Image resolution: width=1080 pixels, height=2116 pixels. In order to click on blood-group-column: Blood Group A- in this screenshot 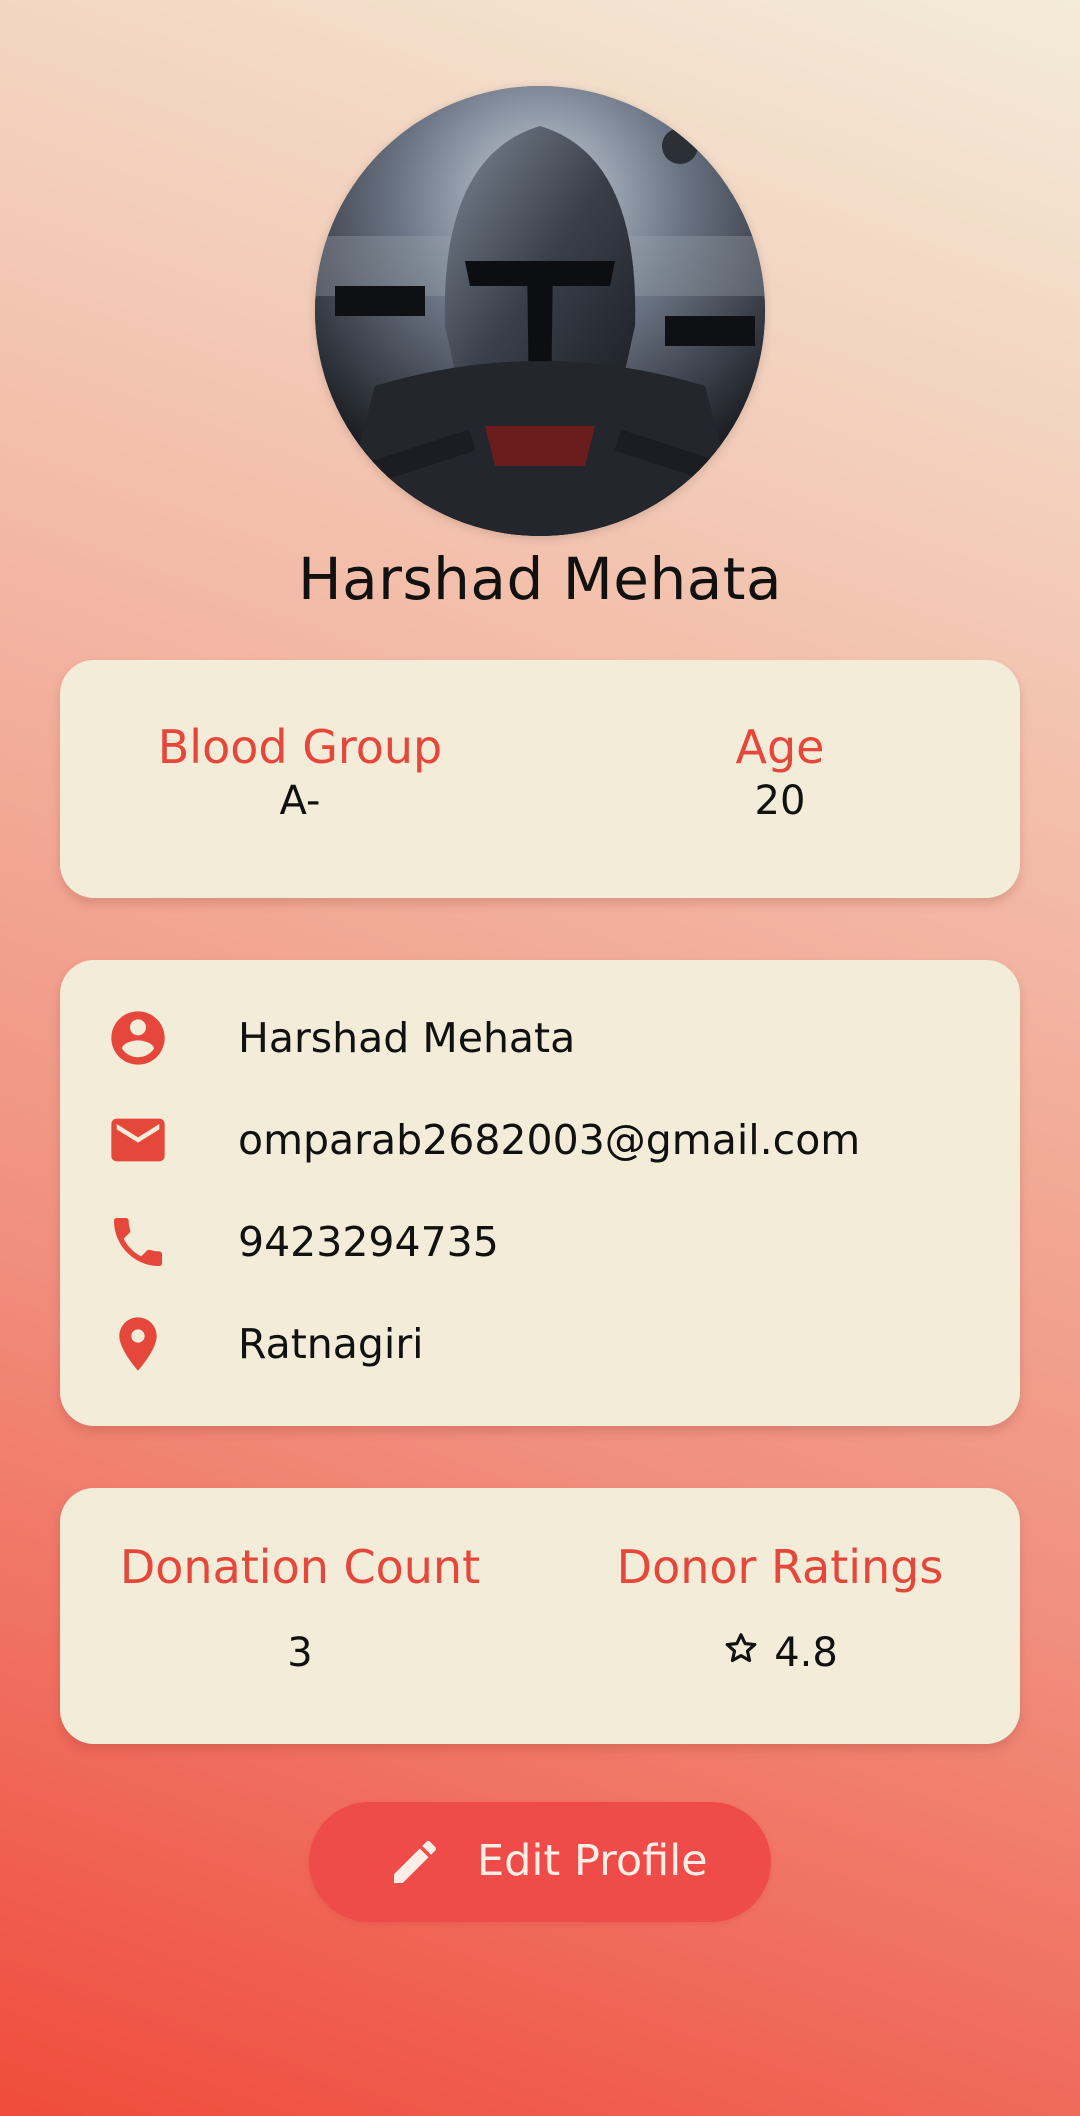, I will do `click(300, 772)`.